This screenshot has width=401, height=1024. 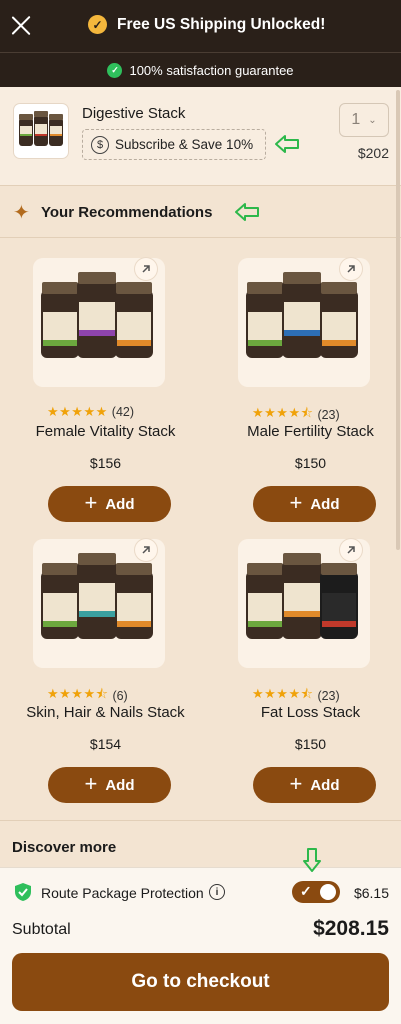 What do you see at coordinates (105, 431) in the screenshot?
I see `product-name: Female Vitality Stack` at bounding box center [105, 431].